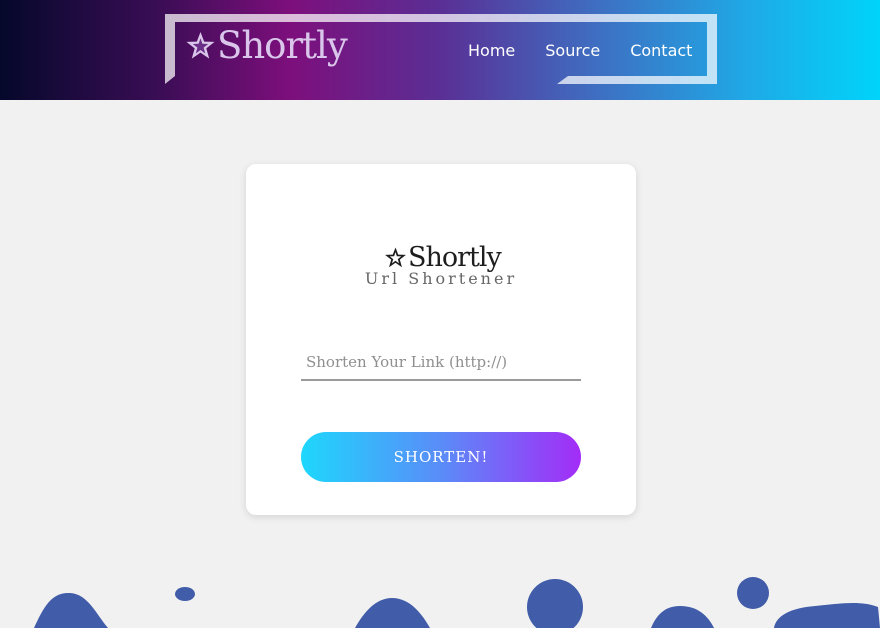 Image resolution: width=880 pixels, height=628 pixels. Describe the element at coordinates (71, 610) in the screenshot. I see `blob-left` at that location.